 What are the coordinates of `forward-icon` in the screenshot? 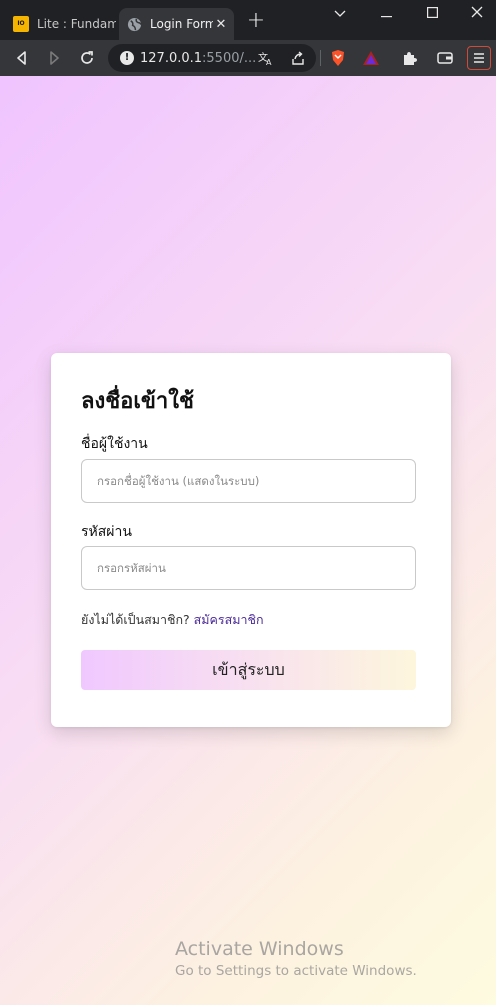 It's located at (54, 58).